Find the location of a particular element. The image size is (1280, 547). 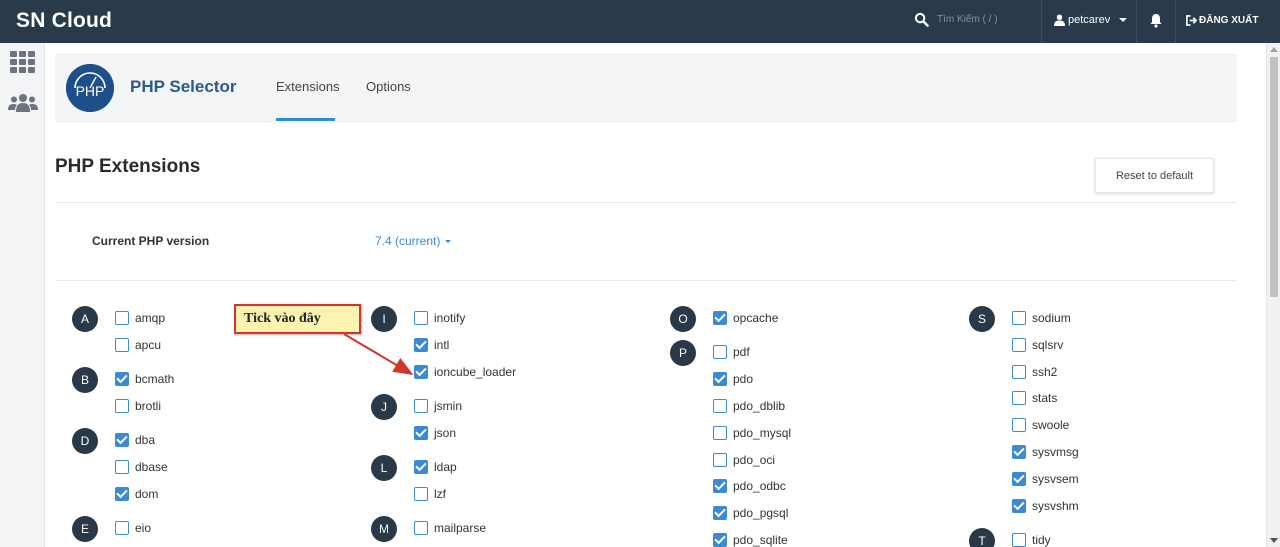

php-version-select: 7.4 (current) is located at coordinates (413, 241).